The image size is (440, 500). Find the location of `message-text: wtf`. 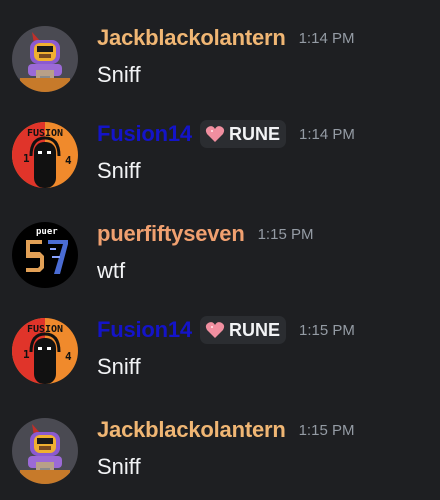

message-text: wtf is located at coordinates (111, 270).